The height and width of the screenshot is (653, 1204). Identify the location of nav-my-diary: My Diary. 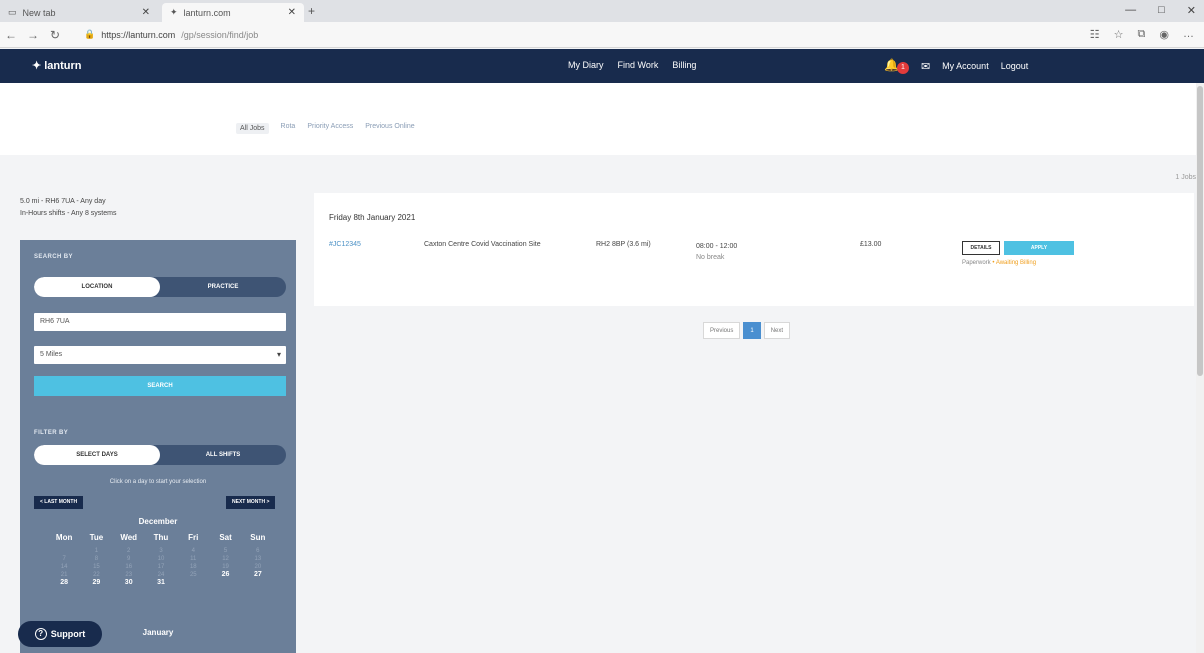
(586, 65).